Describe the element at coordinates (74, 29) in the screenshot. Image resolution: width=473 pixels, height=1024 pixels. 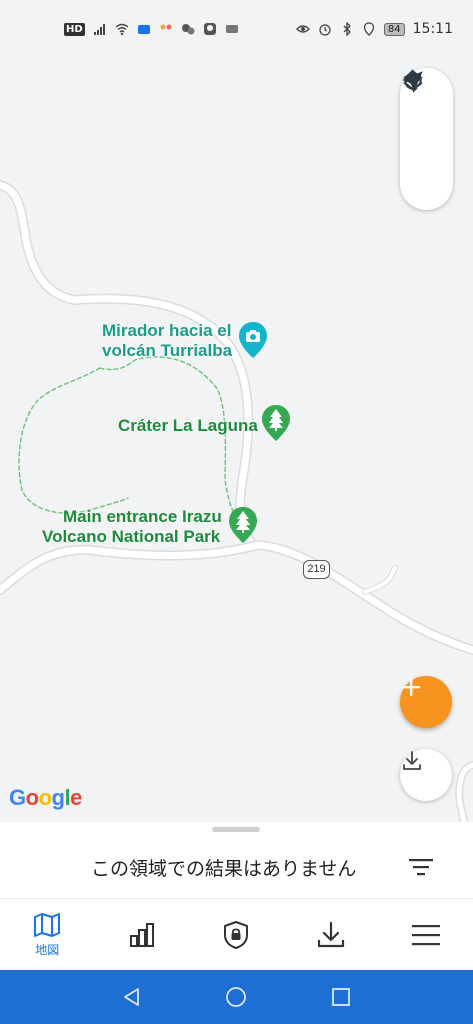
I see `hd-badge: HD` at that location.